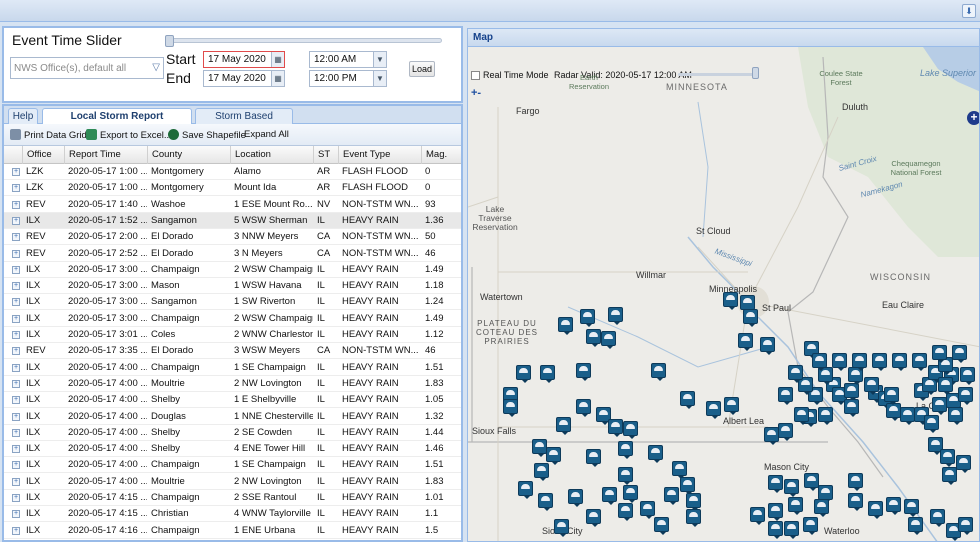  Describe the element at coordinates (271, 155) in the screenshot. I see `column-header: Location` at that location.